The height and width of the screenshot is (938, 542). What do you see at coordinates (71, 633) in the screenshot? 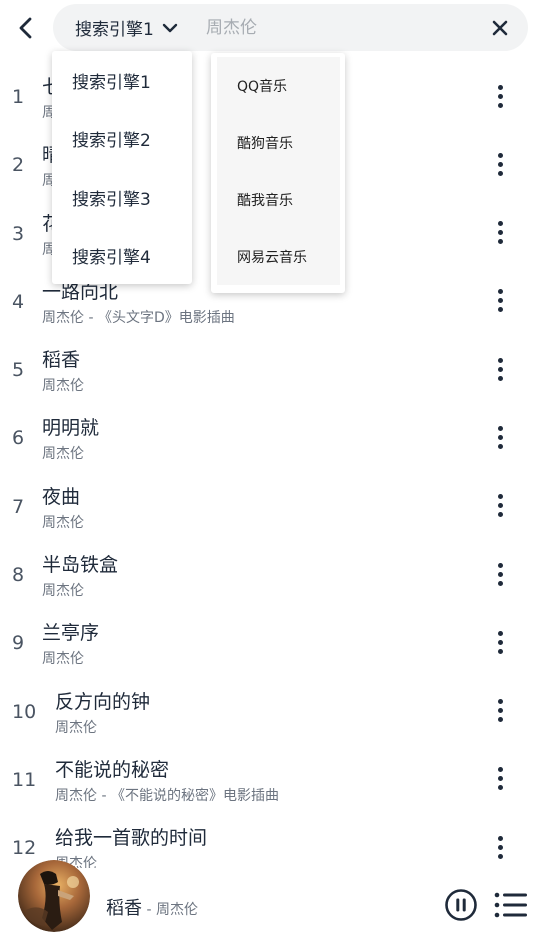
I see `song-title: 兰亭序` at bounding box center [71, 633].